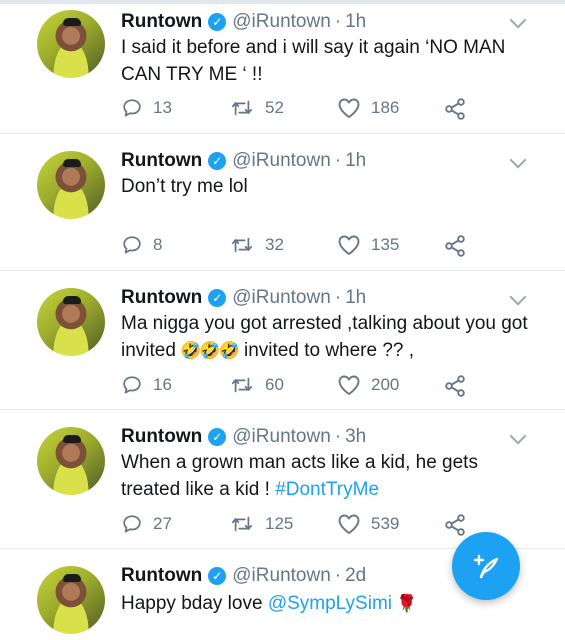  What do you see at coordinates (327, 489) in the screenshot?
I see `hashtag-link: #DontTryMe` at bounding box center [327, 489].